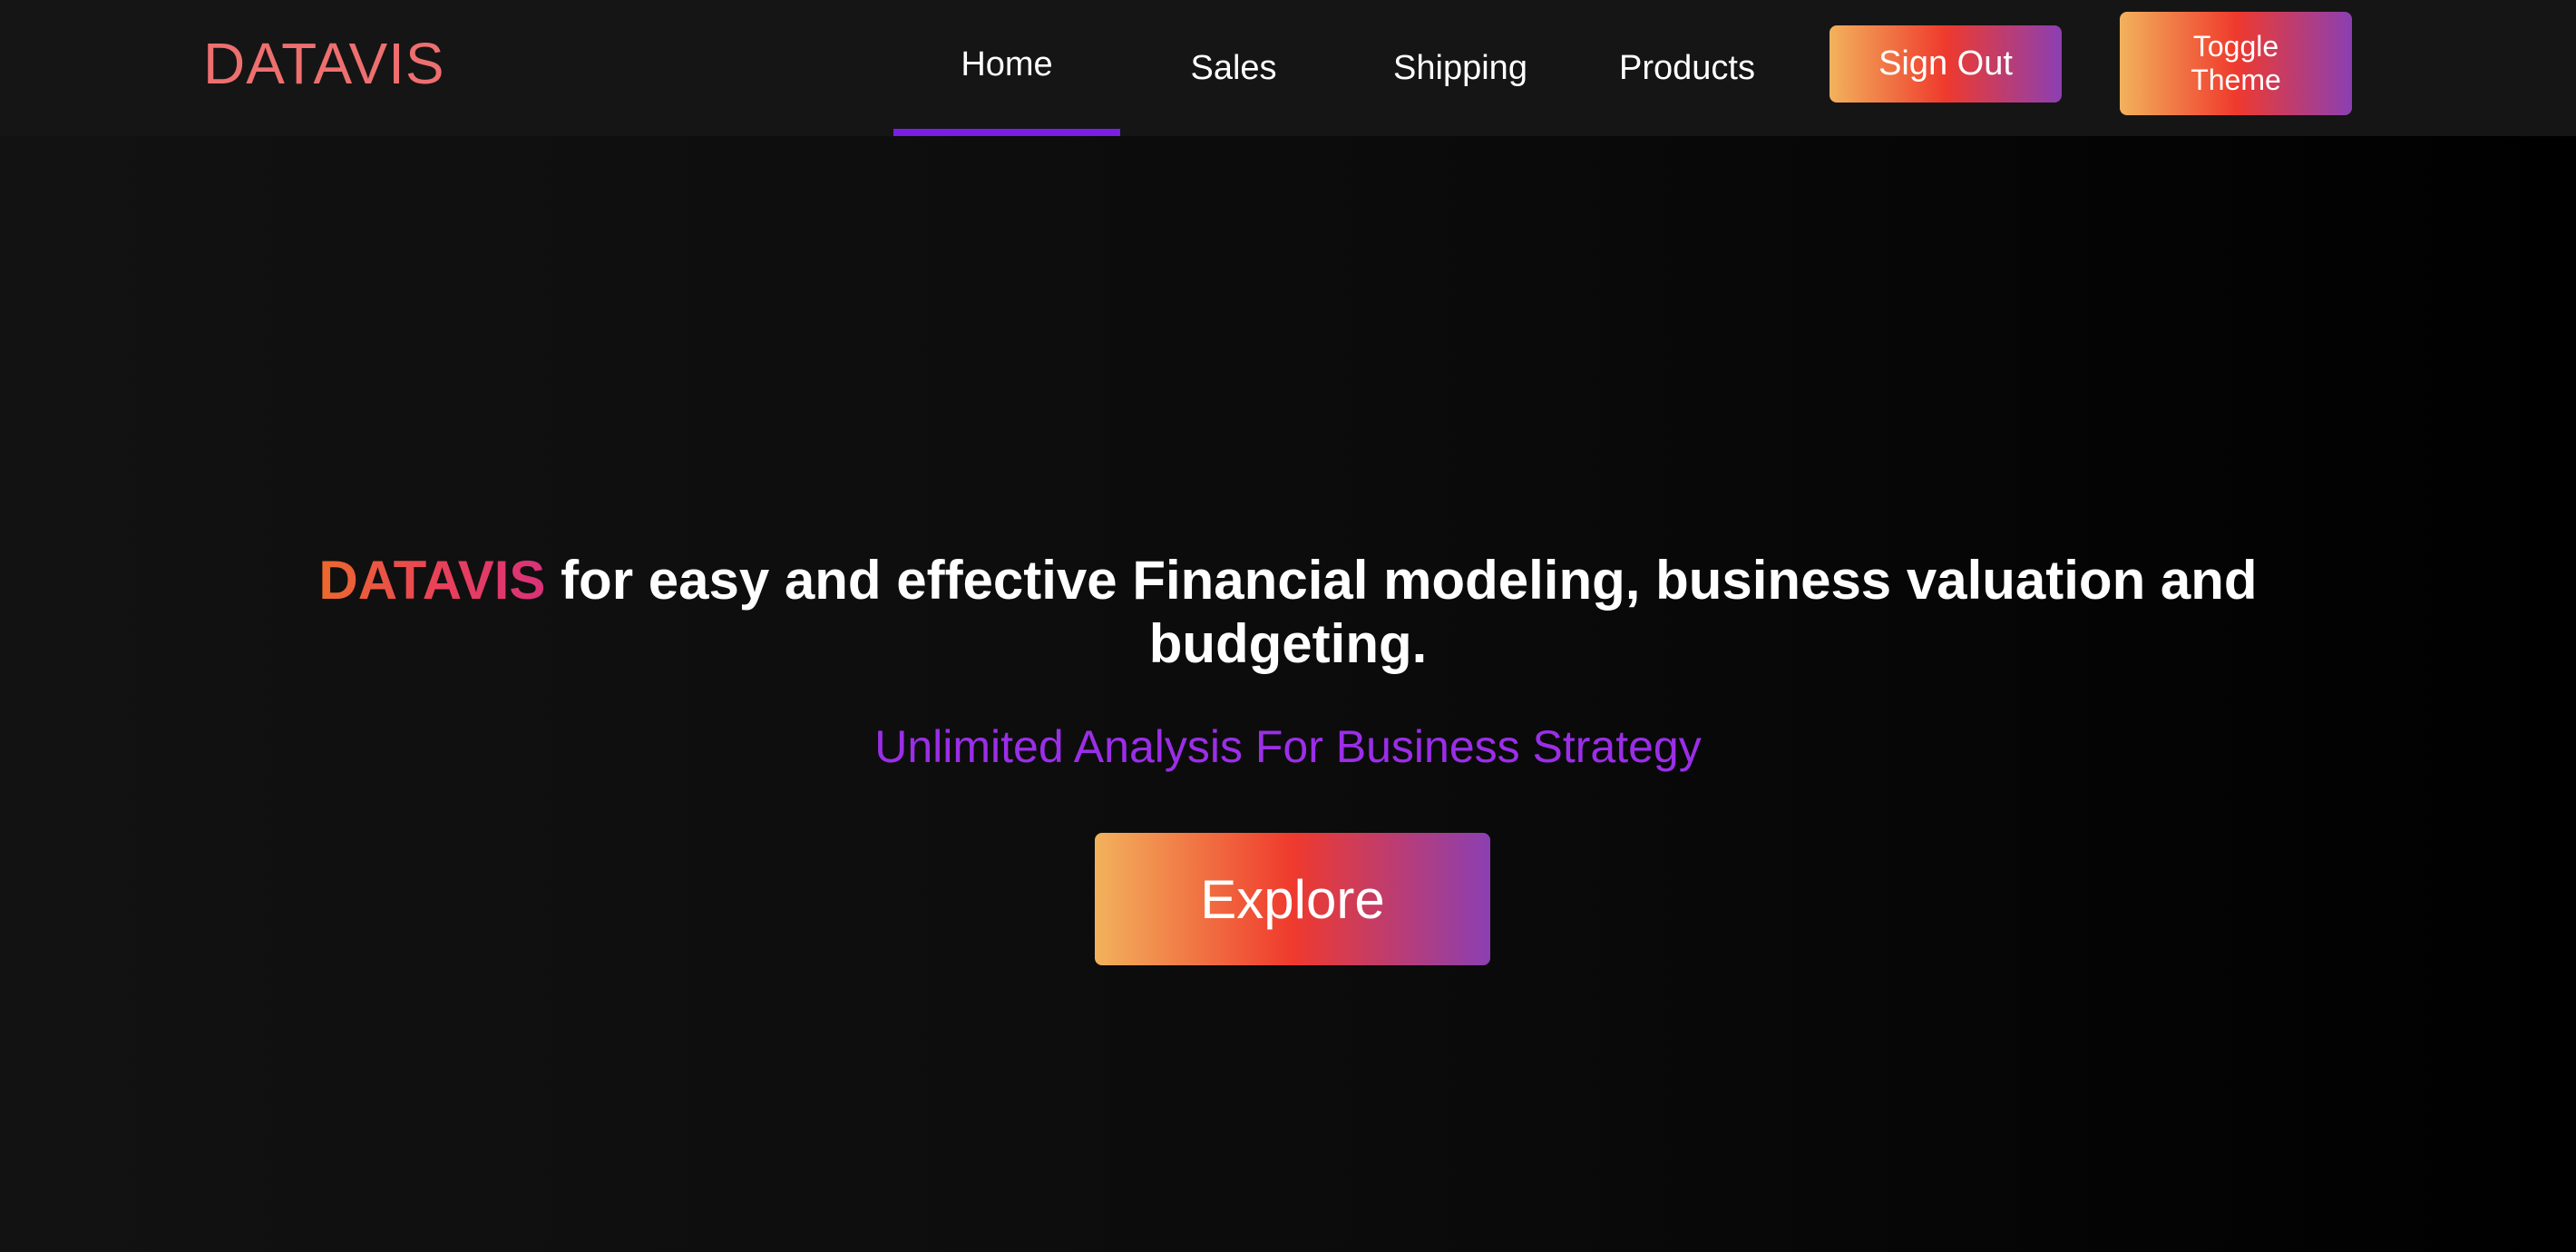  What do you see at coordinates (1292, 899) in the screenshot?
I see `explore-button: Explore` at bounding box center [1292, 899].